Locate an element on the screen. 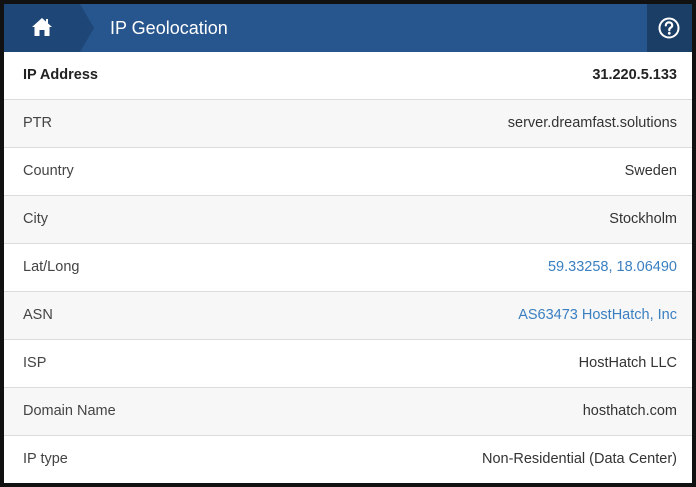 The height and width of the screenshot is (487, 696). question-circle-icon is located at coordinates (669, 28).